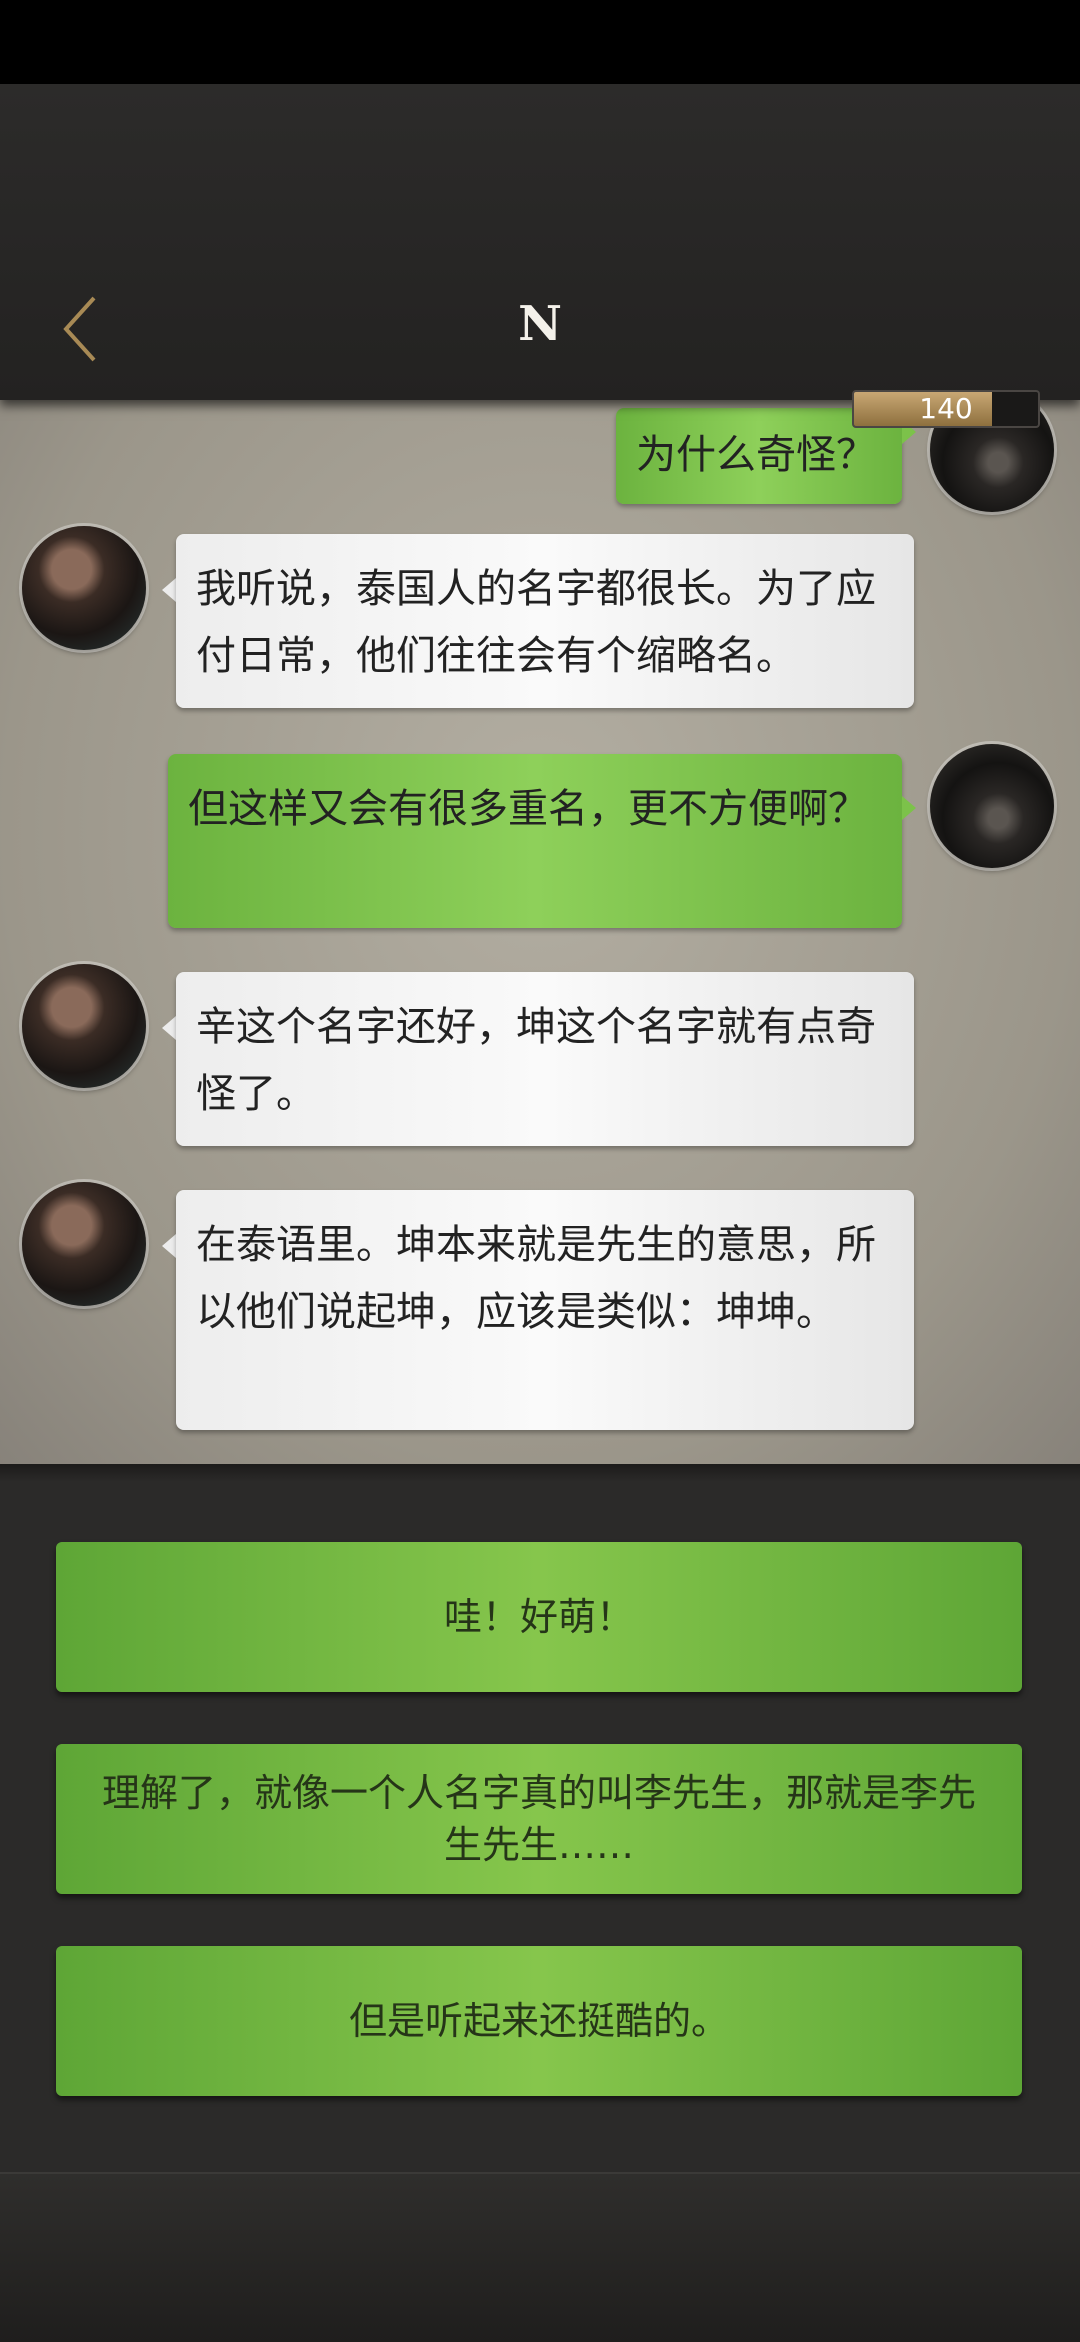 The height and width of the screenshot is (2342, 1080). What do you see at coordinates (992, 806) in the screenshot?
I see `self-avatar` at bounding box center [992, 806].